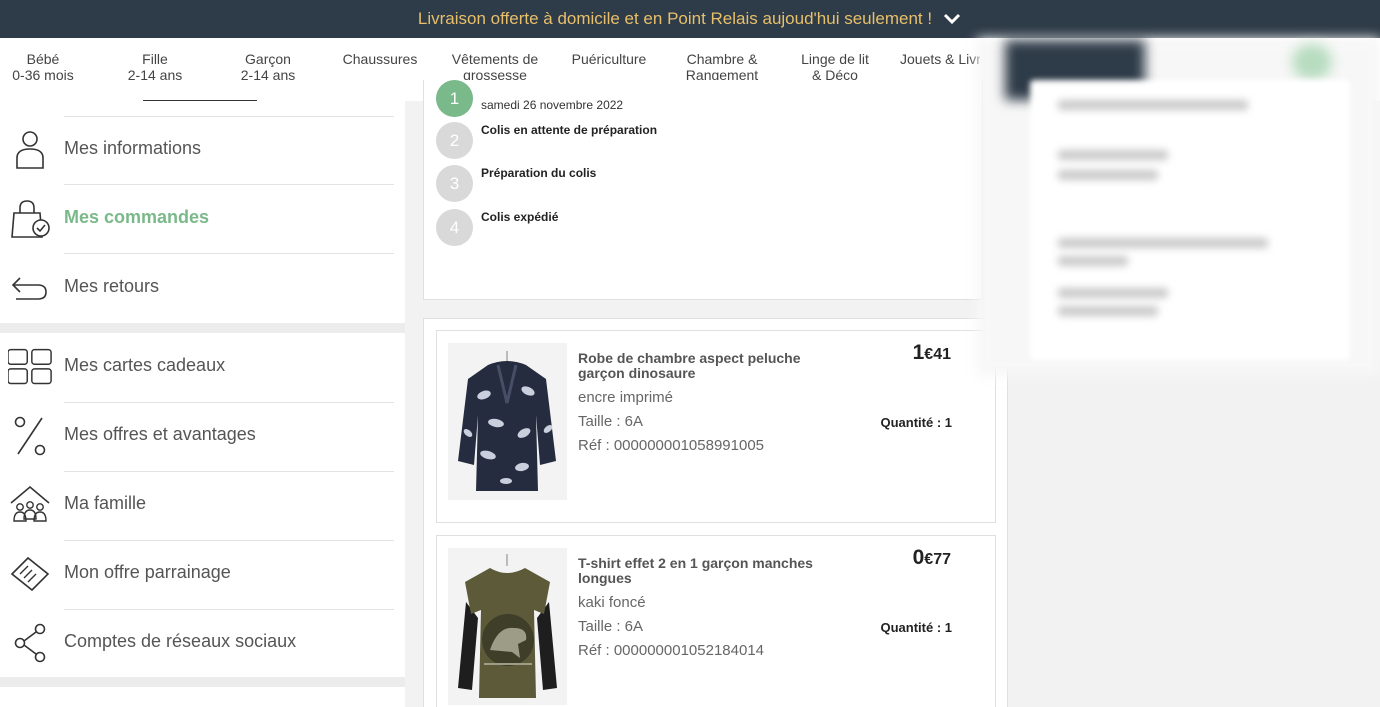 The image size is (1380, 707). I want to click on sidebar-item-label: Mes commandes, so click(137, 217).